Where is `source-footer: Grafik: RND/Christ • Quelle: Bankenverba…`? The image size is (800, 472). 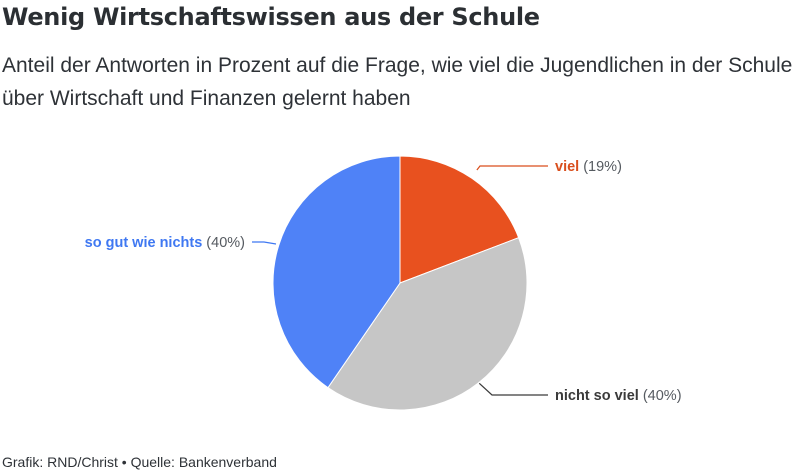
source-footer: Grafik: RND/Christ • Quelle: Bankenverba… is located at coordinates (139, 462).